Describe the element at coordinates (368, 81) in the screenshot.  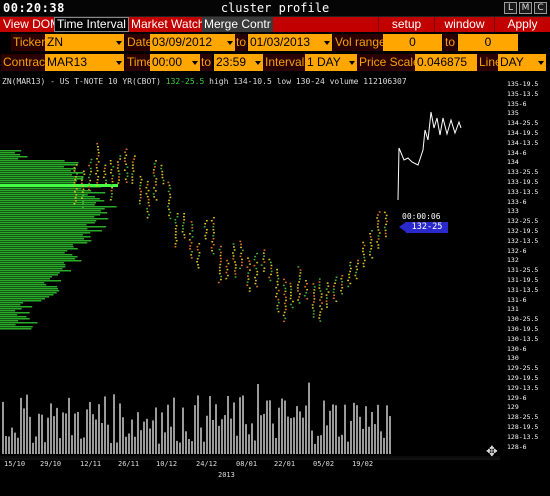
I see `volume-text: volume 112106307` at that location.